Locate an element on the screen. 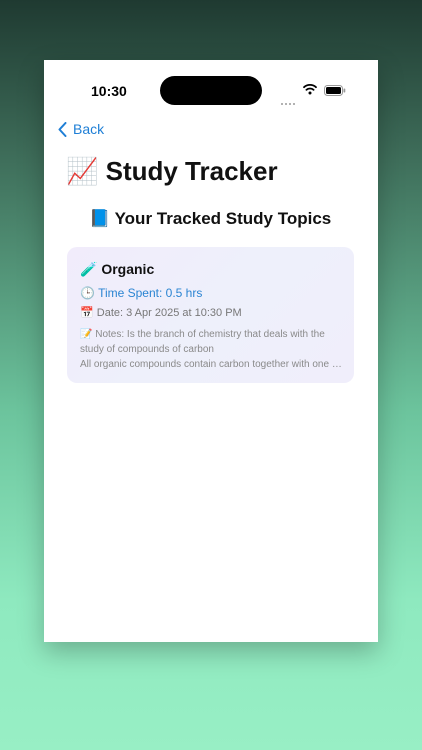 This screenshot has height=750, width=422. back-button: Back is located at coordinates (81, 129).